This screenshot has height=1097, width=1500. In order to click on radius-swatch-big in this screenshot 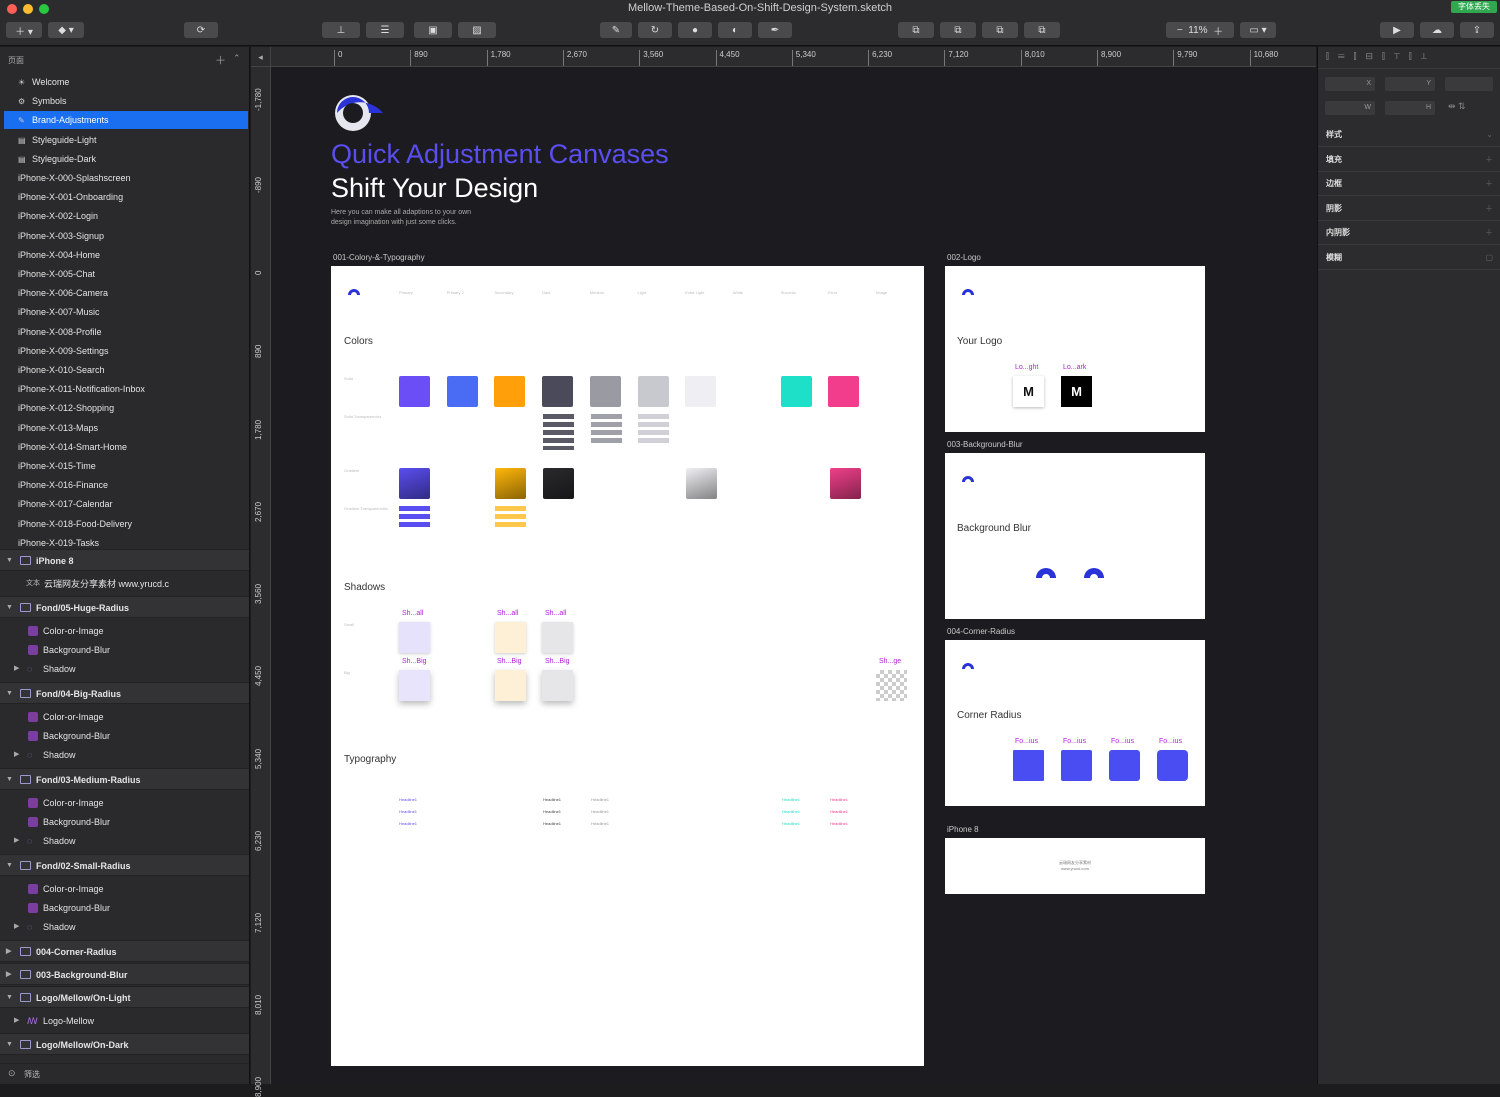, I will do `click(1124, 765)`.